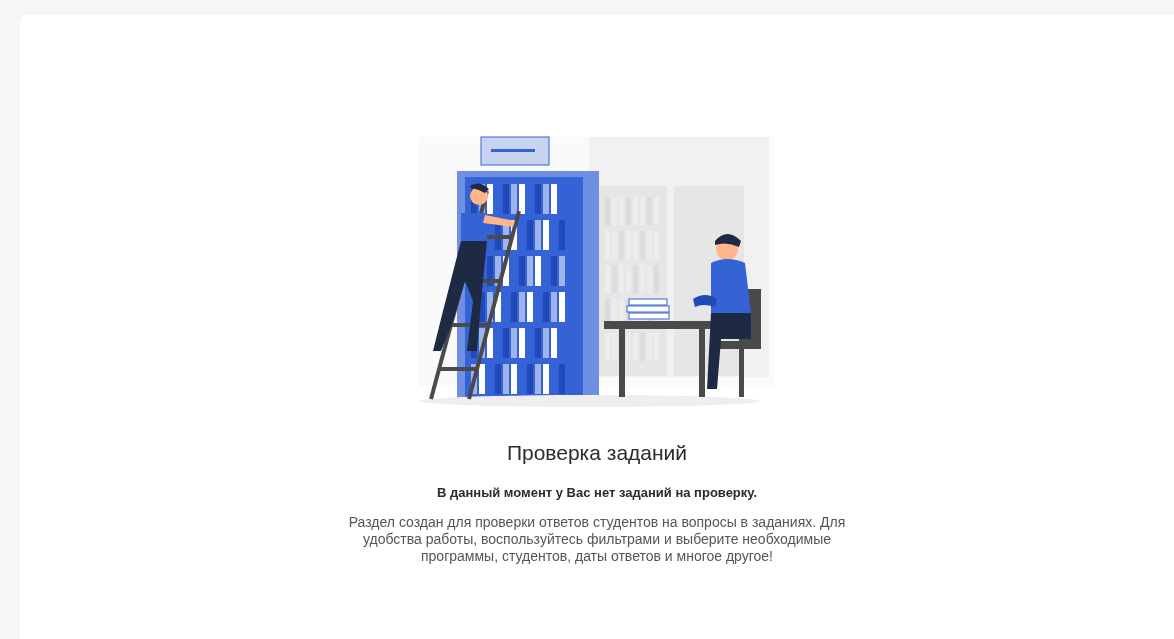  Describe the element at coordinates (597, 539) in the screenshot. I see `empty-state-description: Раздел создан для проверки ответов студентов на вопросы в заданиях. Для удобства работы, воспользуйтесь фильтрами и выберите необходимые программы, студентов, даты ответов и многое другое!` at that location.